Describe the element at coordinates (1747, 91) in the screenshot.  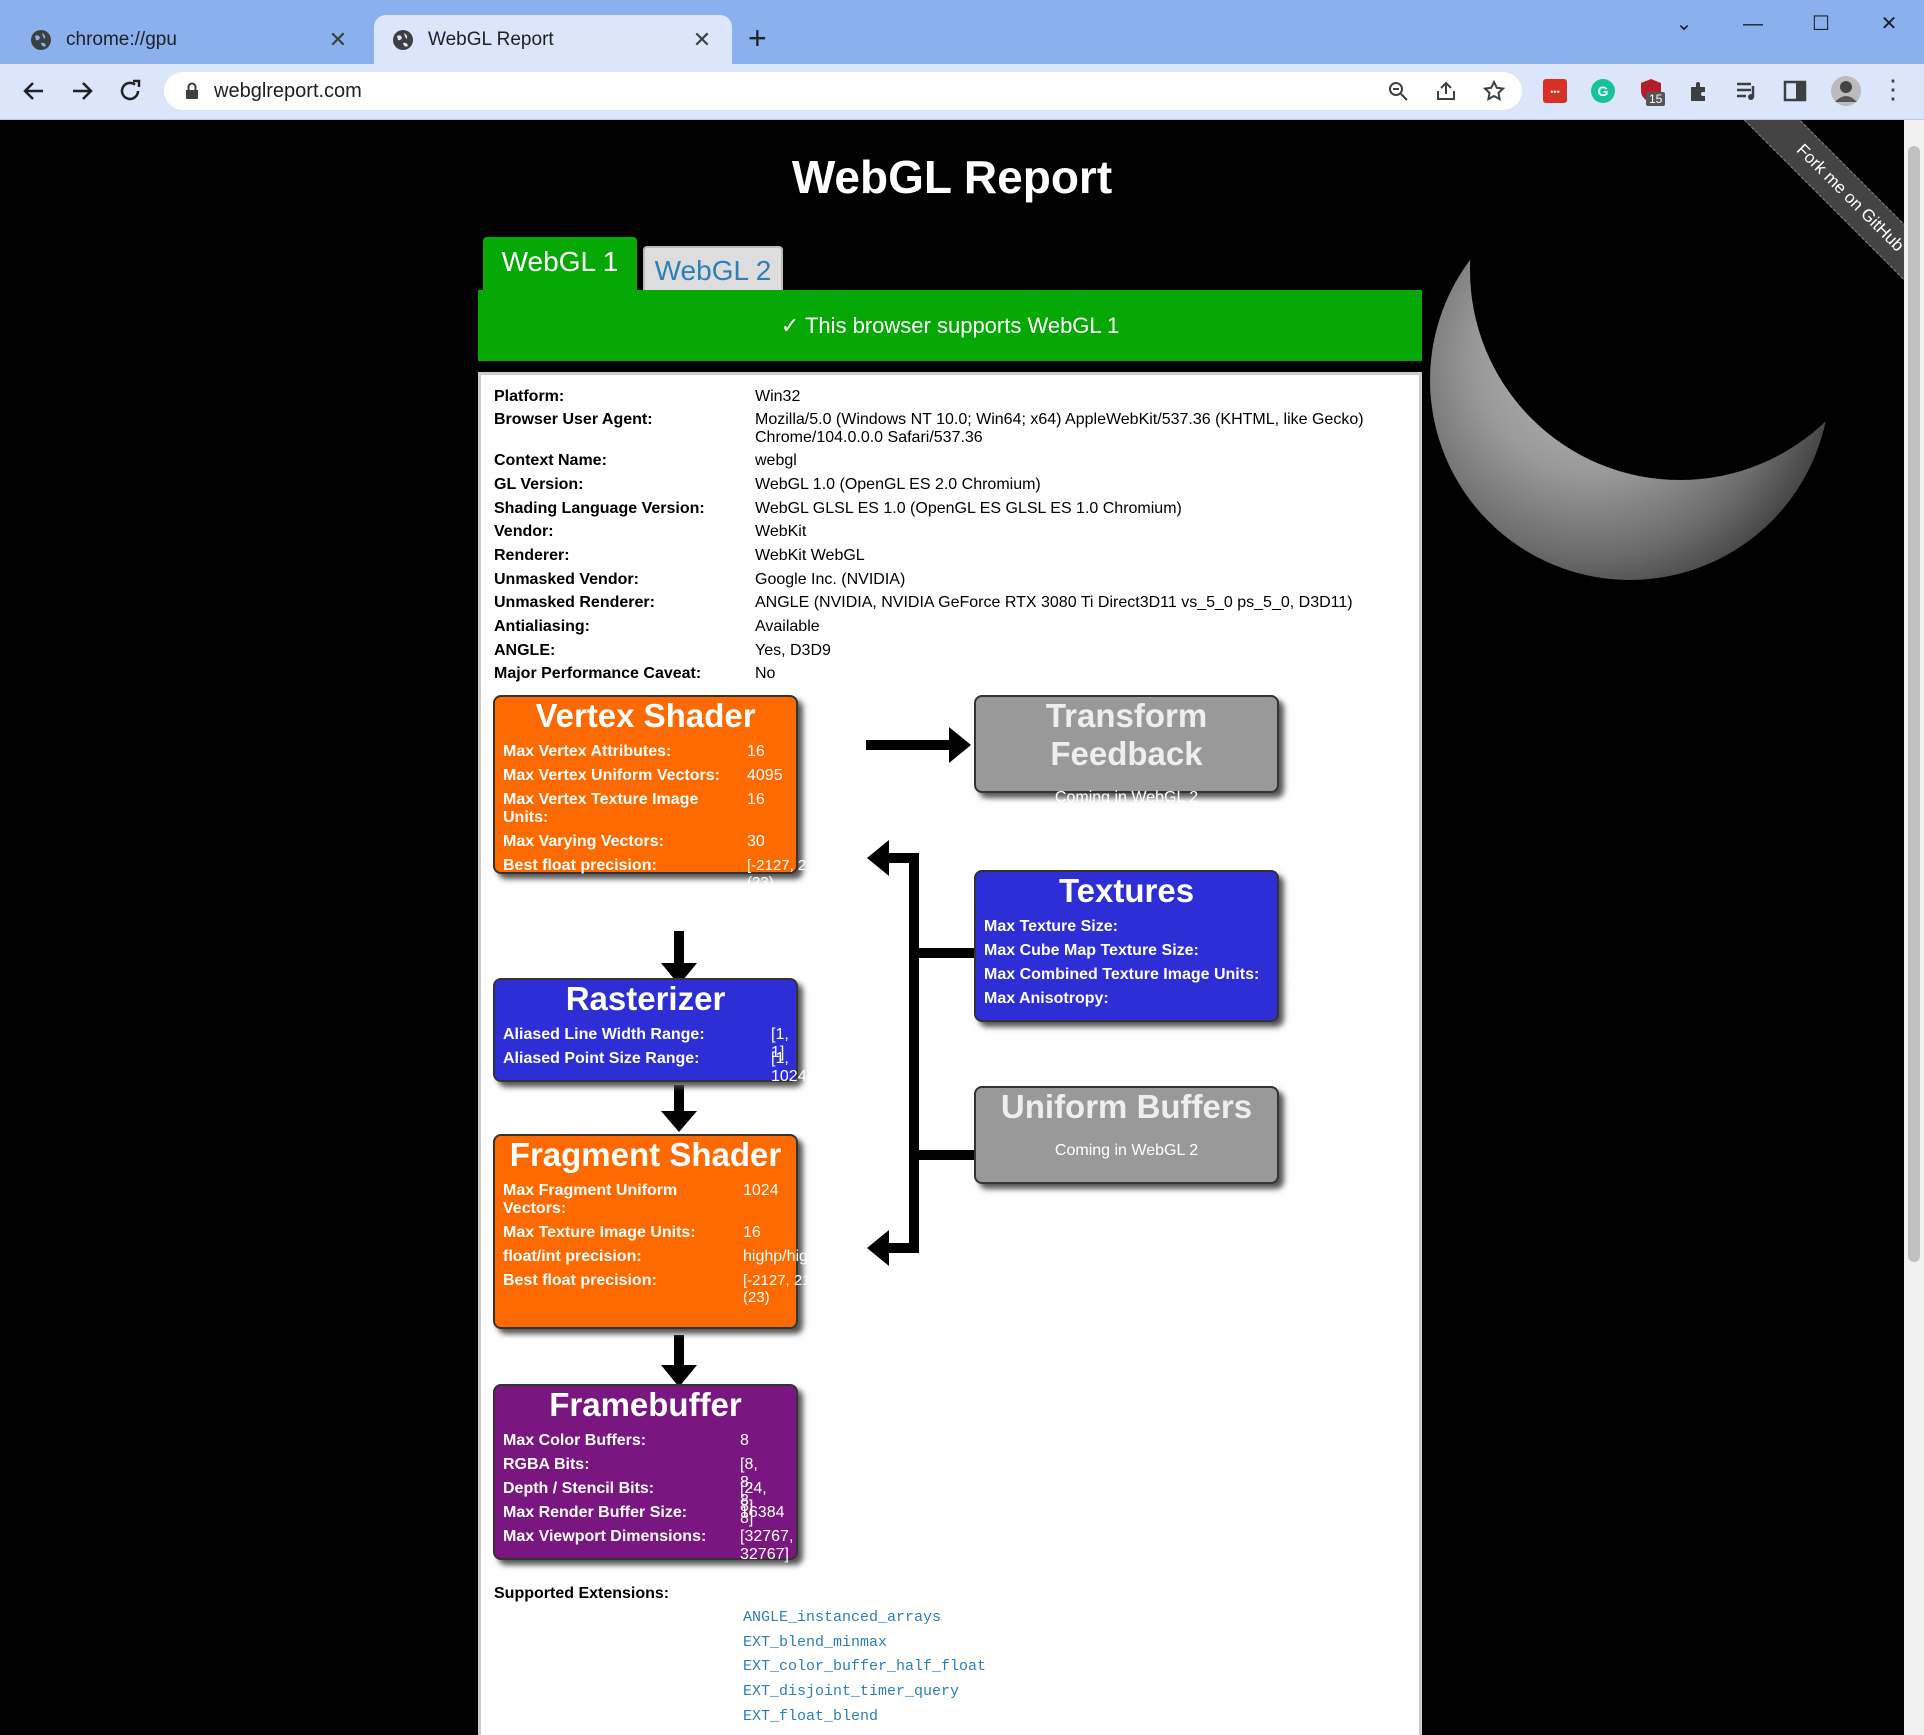
I see `media-control-icon` at that location.